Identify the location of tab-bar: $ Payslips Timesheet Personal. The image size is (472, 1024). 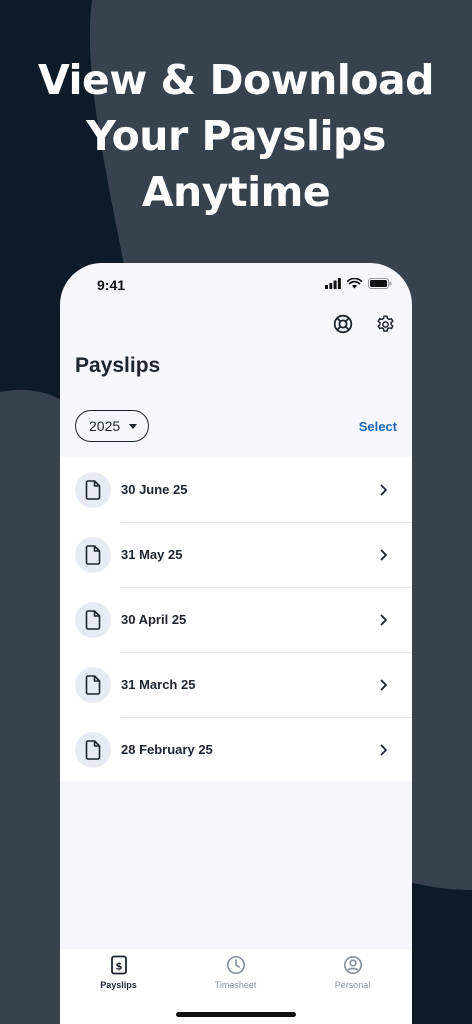
(236, 986).